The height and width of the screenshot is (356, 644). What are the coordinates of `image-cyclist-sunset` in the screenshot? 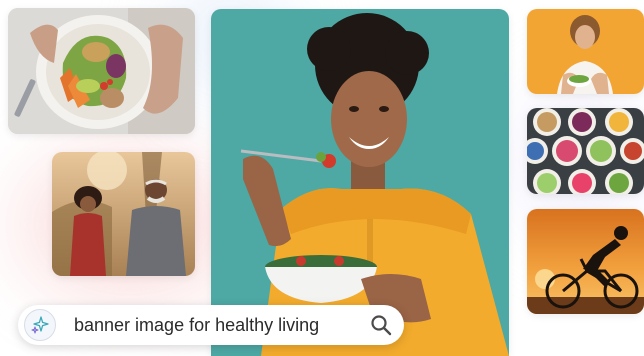 It's located at (585, 261).